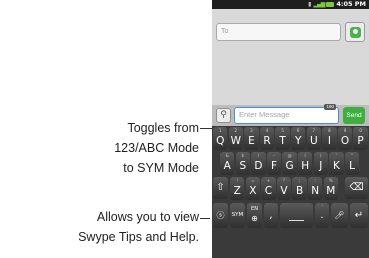 The height and width of the screenshot is (258, 369). I want to click on key-y: 6Y, so click(298, 138).